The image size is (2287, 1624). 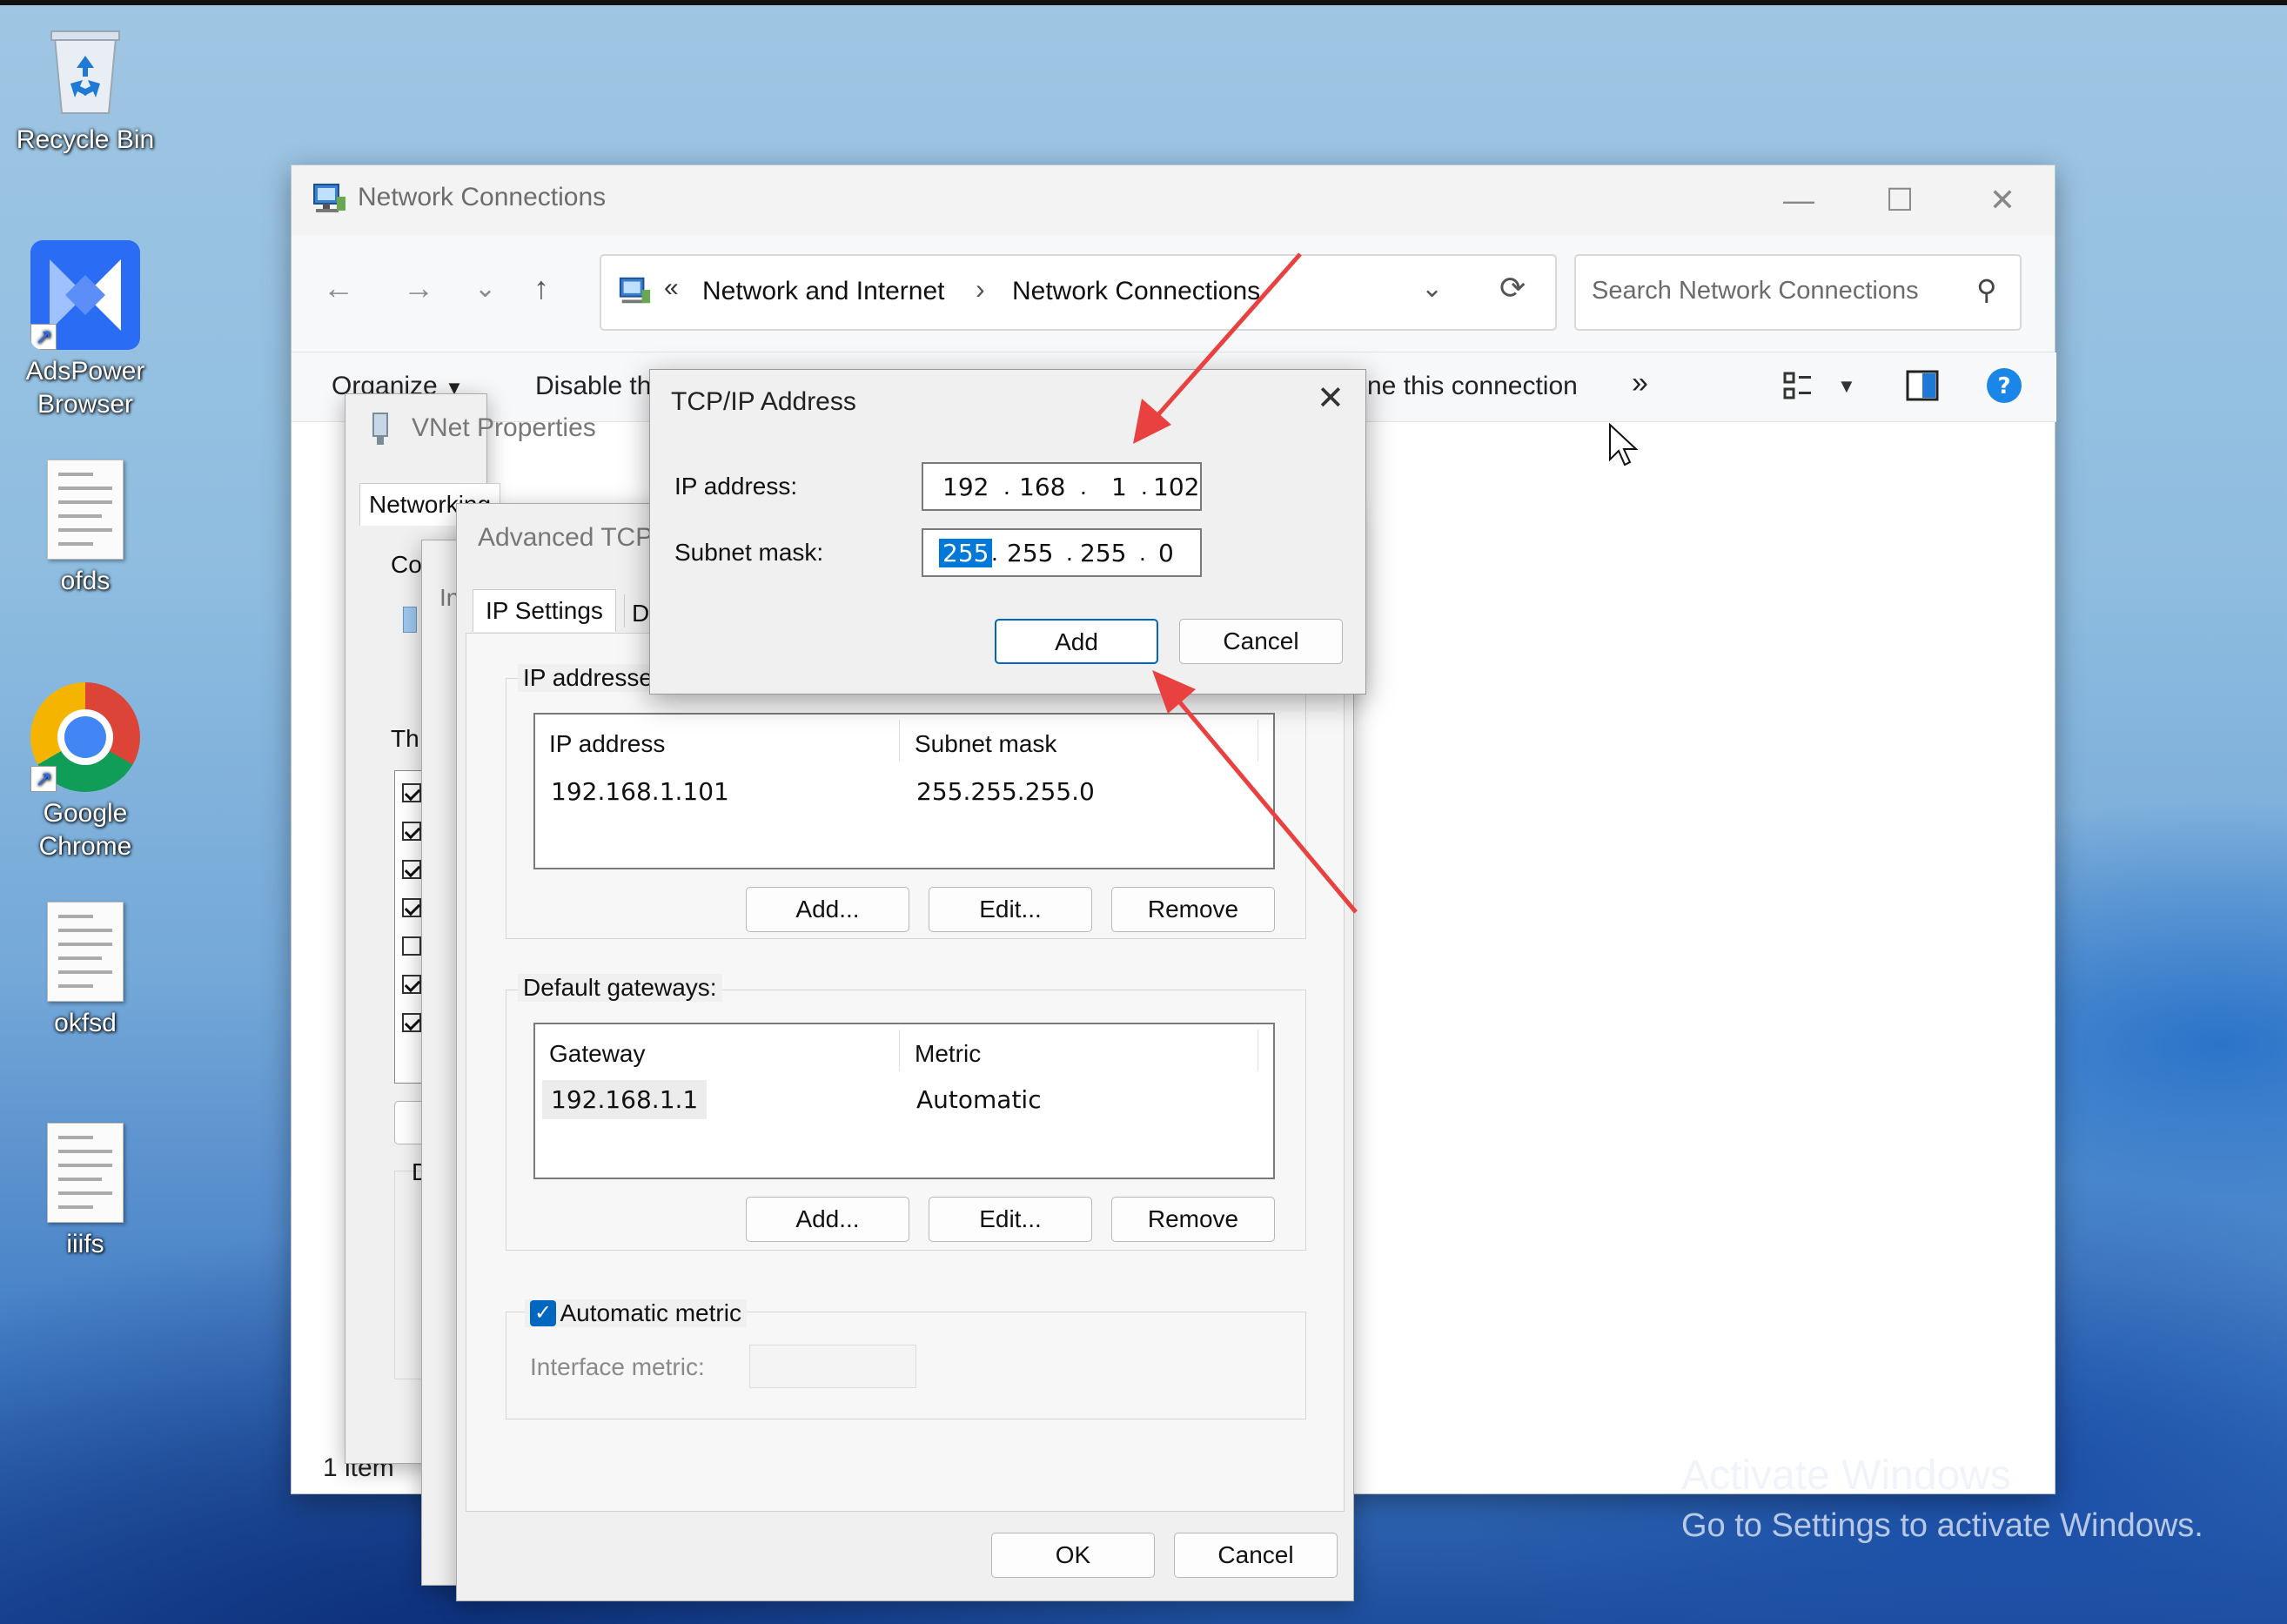 I want to click on close-icon: ✕, so click(x=1331, y=398).